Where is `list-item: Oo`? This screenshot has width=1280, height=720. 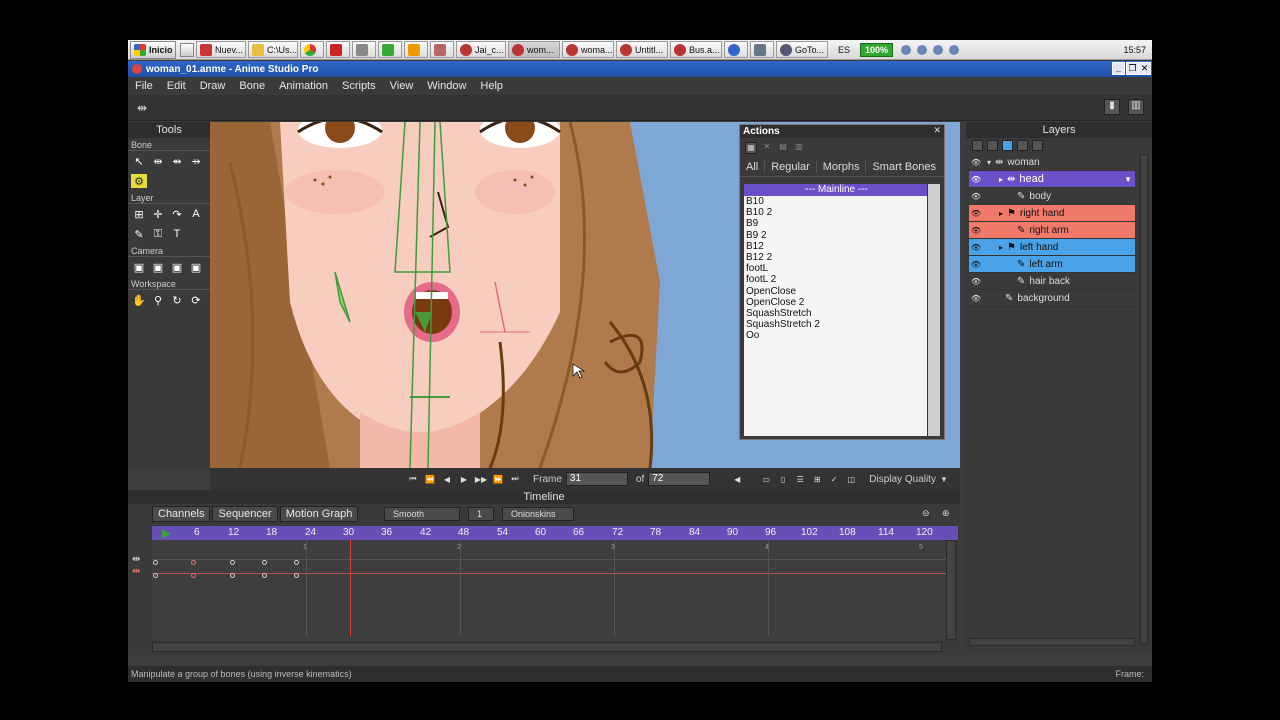 list-item: Oo is located at coordinates (835, 335).